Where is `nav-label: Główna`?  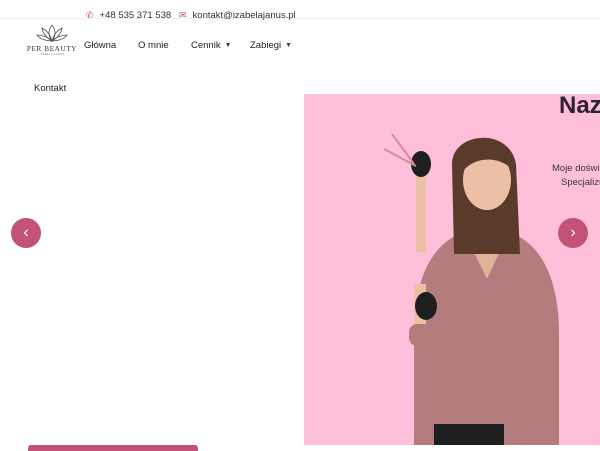 nav-label: Główna is located at coordinates (100, 45).